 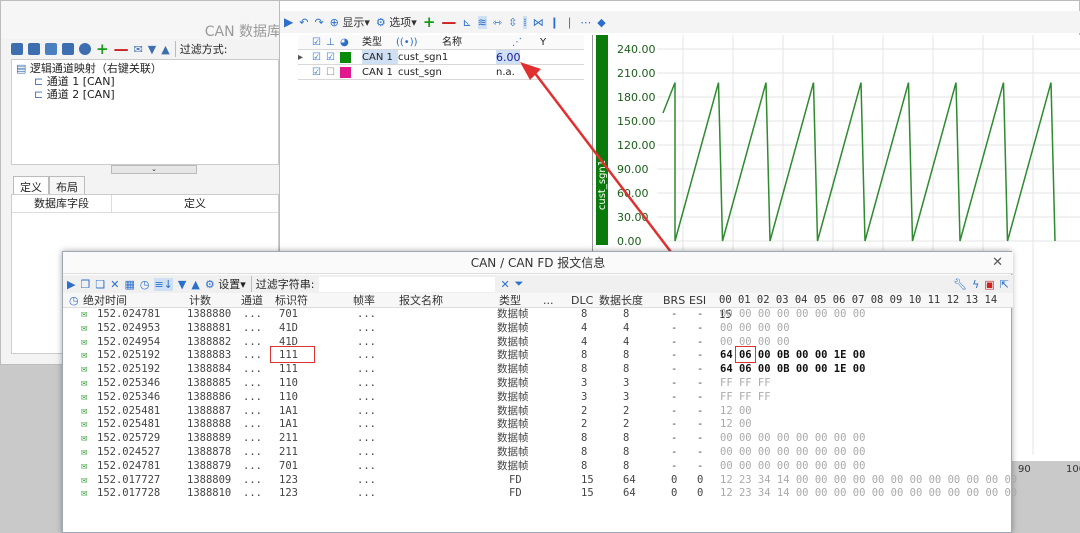 I want to click on message-window-title: CAN / CAN FD 报文信息, so click(x=538, y=263).